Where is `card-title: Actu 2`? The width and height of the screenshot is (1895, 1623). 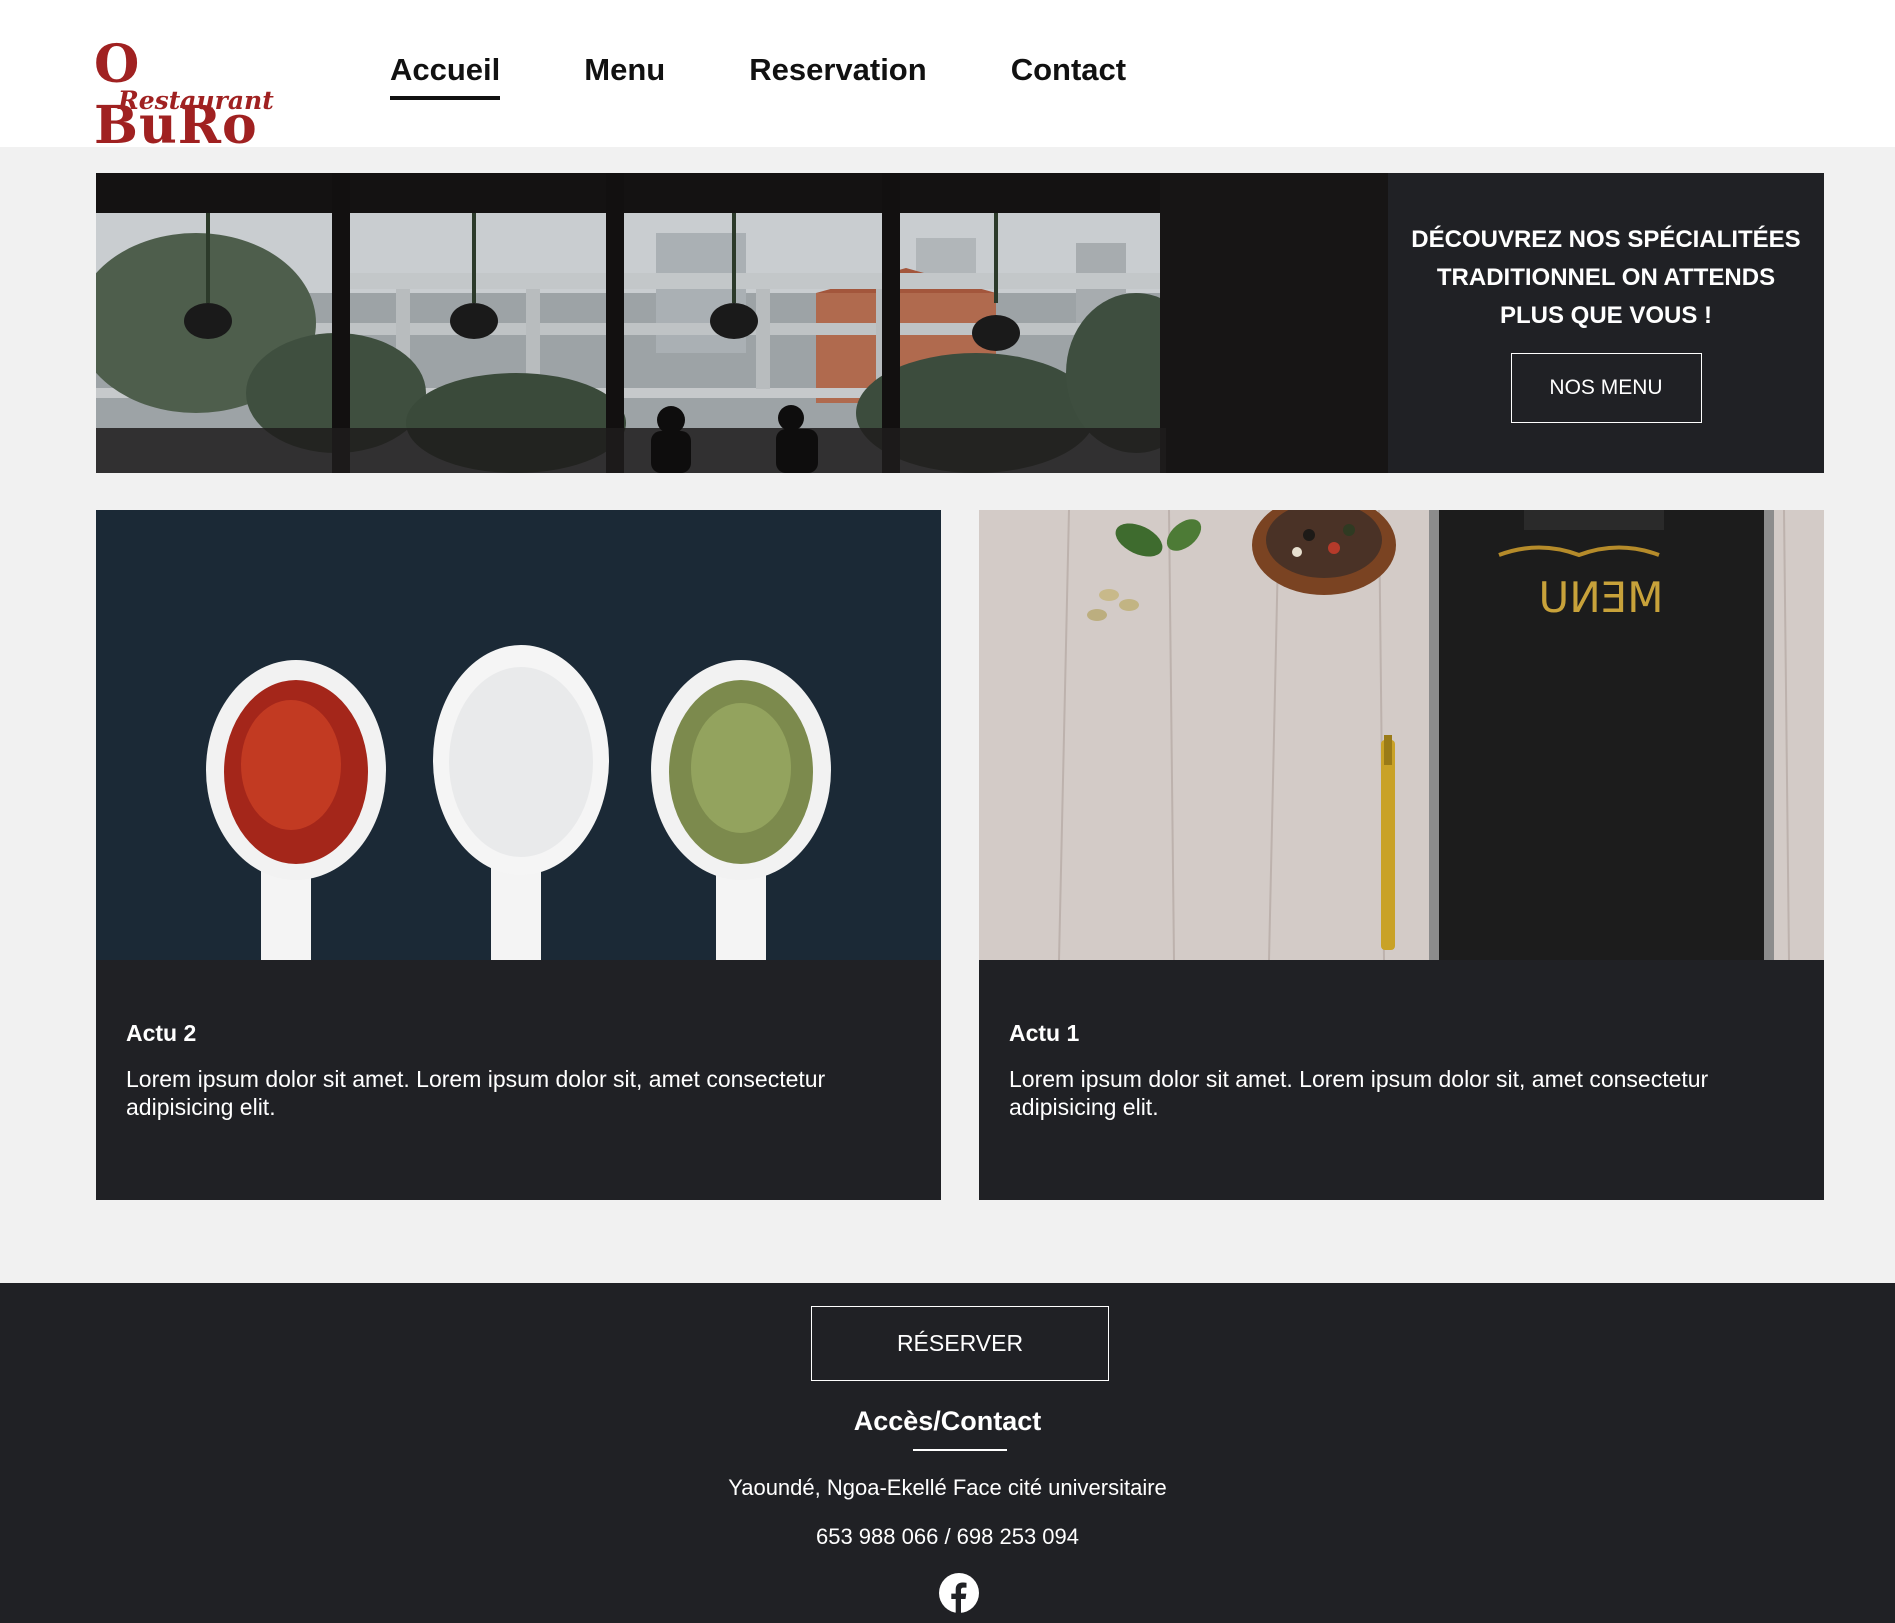
card-title: Actu 2 is located at coordinates (161, 1033).